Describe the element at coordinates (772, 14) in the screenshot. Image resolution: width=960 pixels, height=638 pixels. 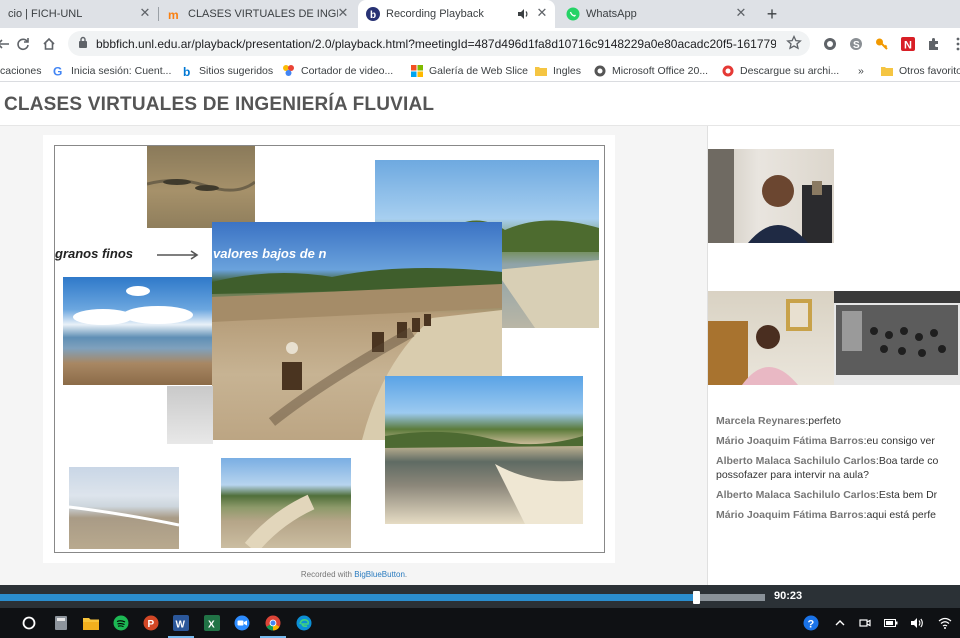
I see `new-tab-button: +` at that location.